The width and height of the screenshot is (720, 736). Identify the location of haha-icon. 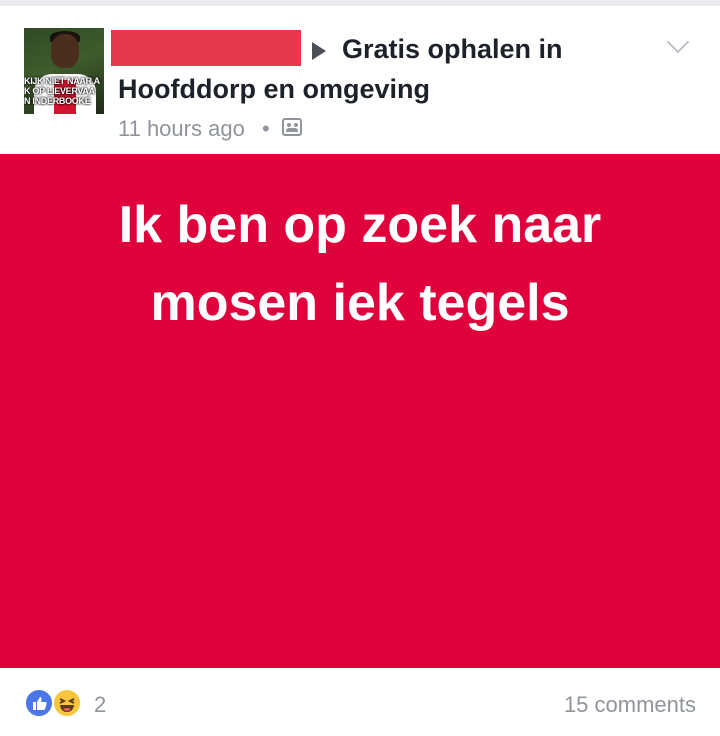
(67, 703).